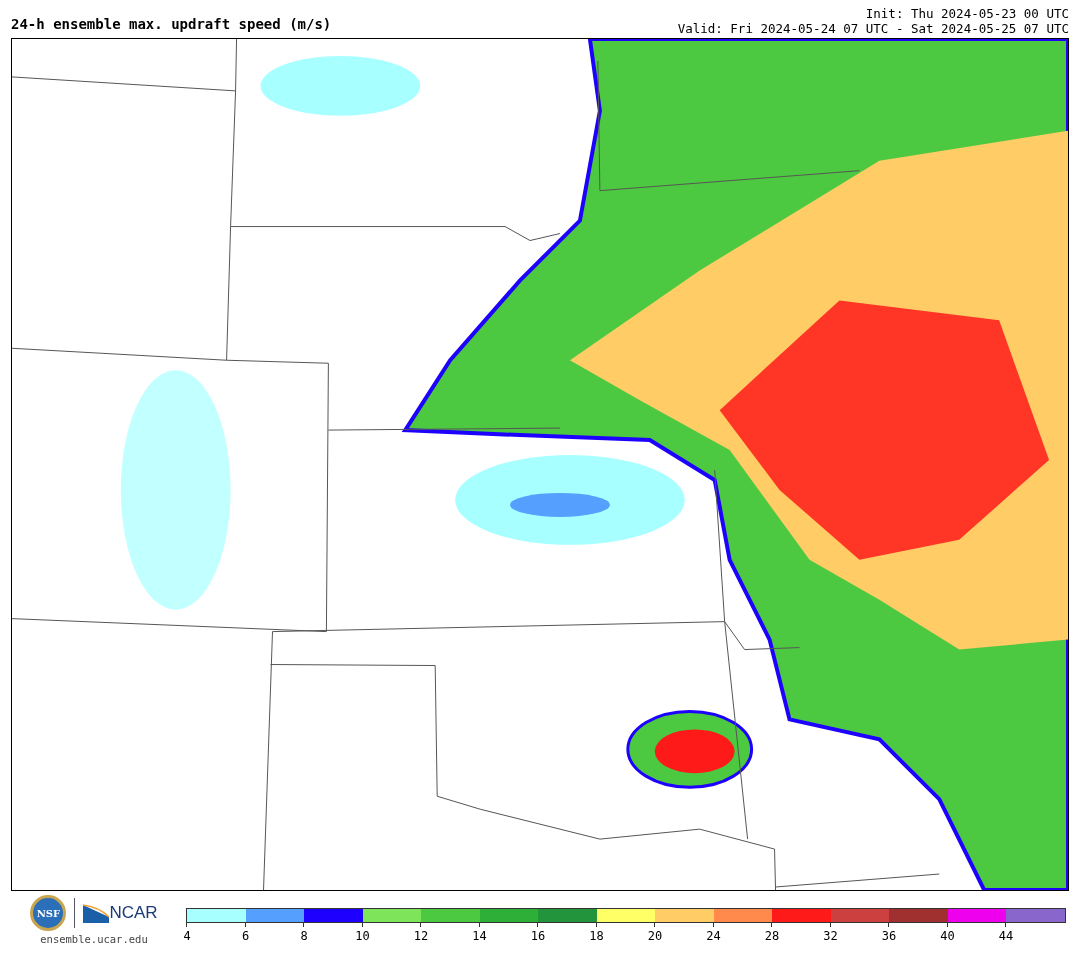 This screenshot has width=1080, height=954. I want to click on nsf-logo: NSF, so click(48, 913).